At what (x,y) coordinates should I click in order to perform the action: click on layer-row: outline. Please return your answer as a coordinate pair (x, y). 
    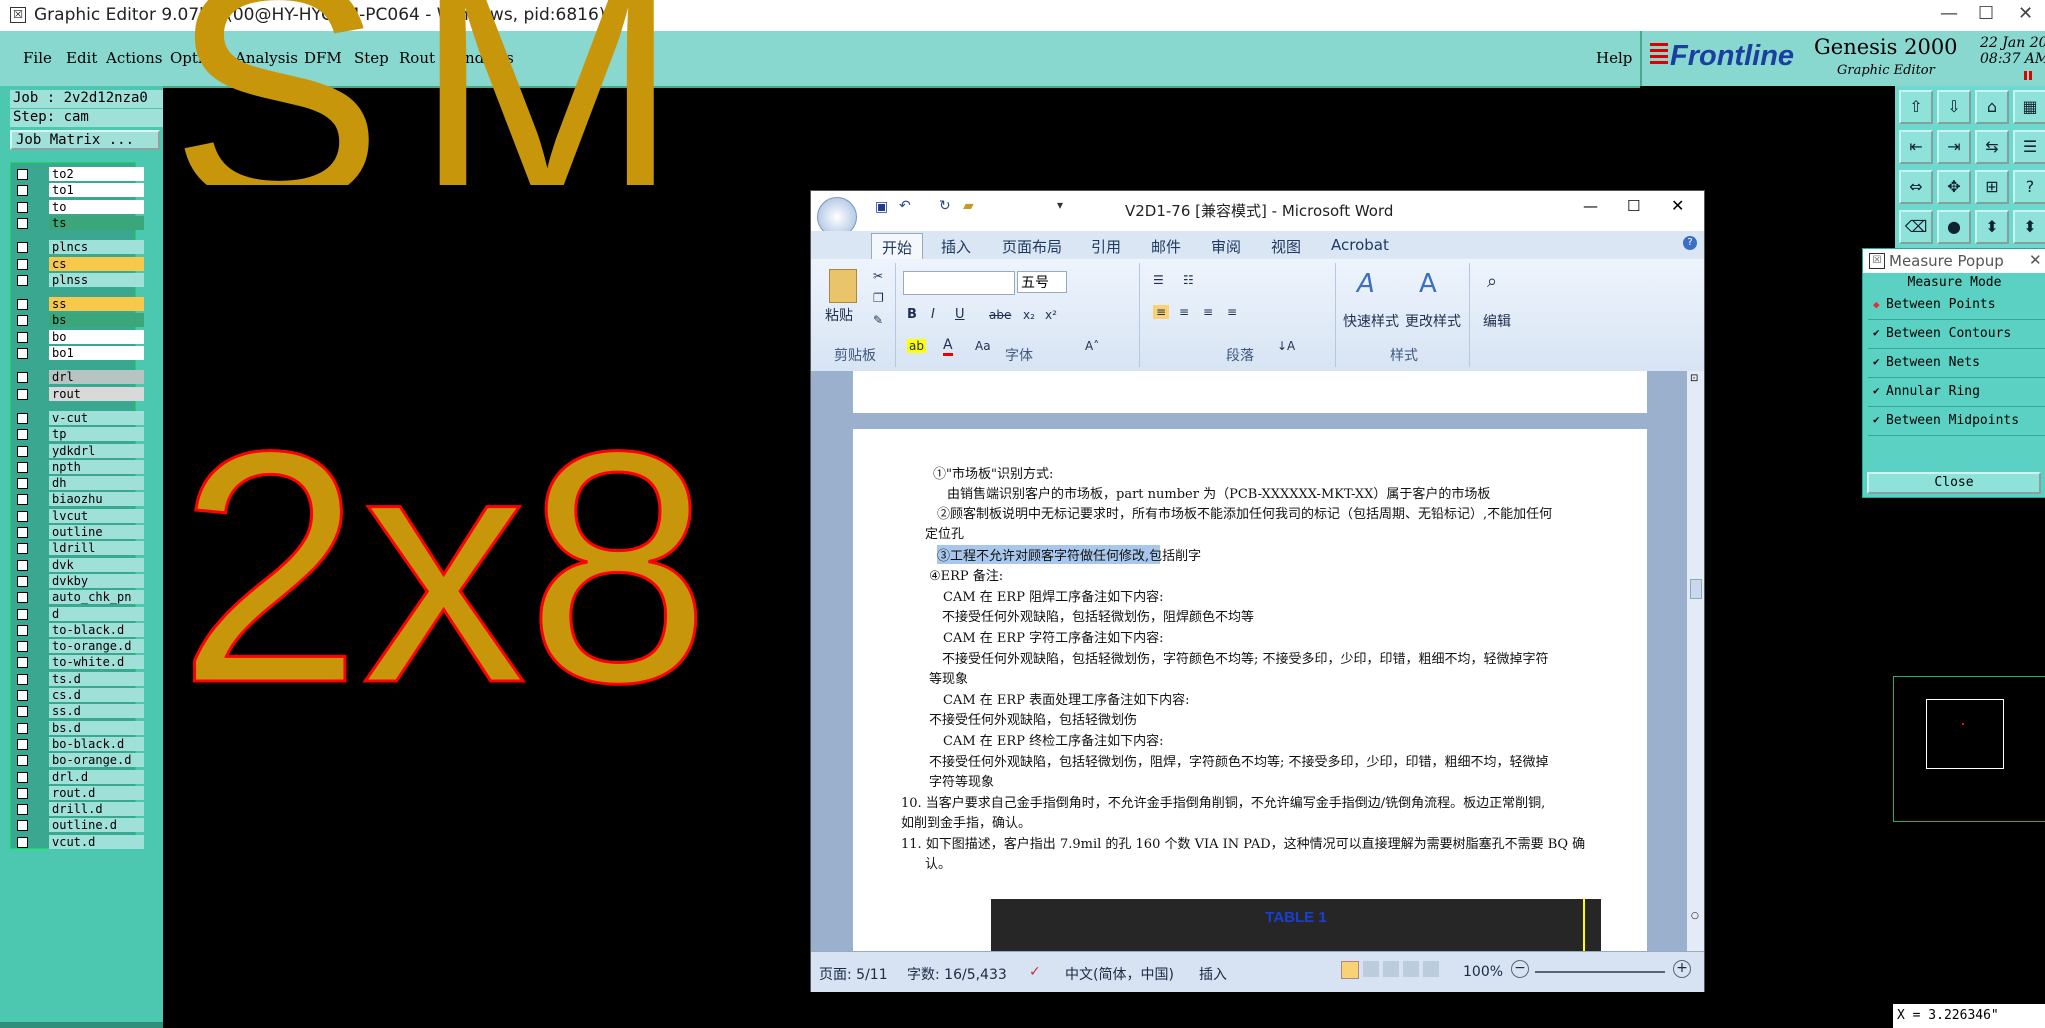
    Looking at the image, I should click on (77, 532).